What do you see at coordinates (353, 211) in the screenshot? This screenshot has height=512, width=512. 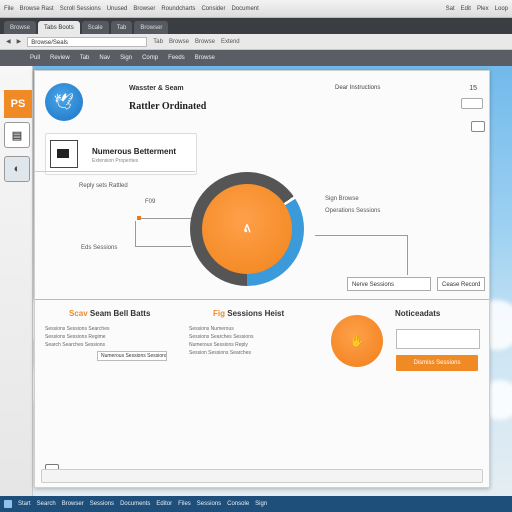 I see `chart-label-right-sub: Operations Sessions` at bounding box center [353, 211].